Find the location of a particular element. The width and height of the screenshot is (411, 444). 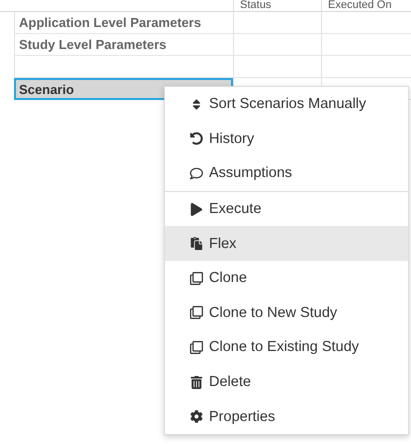

menu-item-label: Clone to Existing Study is located at coordinates (284, 347).